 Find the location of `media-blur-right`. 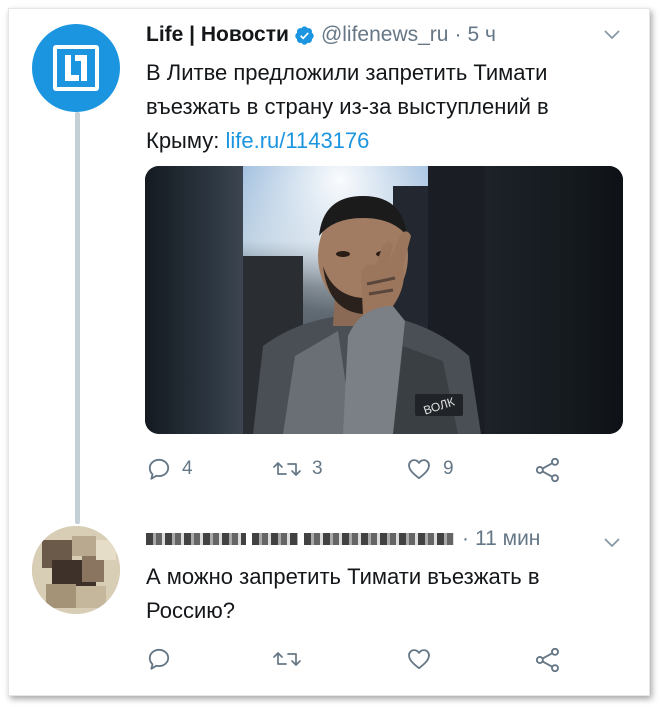

media-blur-right is located at coordinates (554, 300).